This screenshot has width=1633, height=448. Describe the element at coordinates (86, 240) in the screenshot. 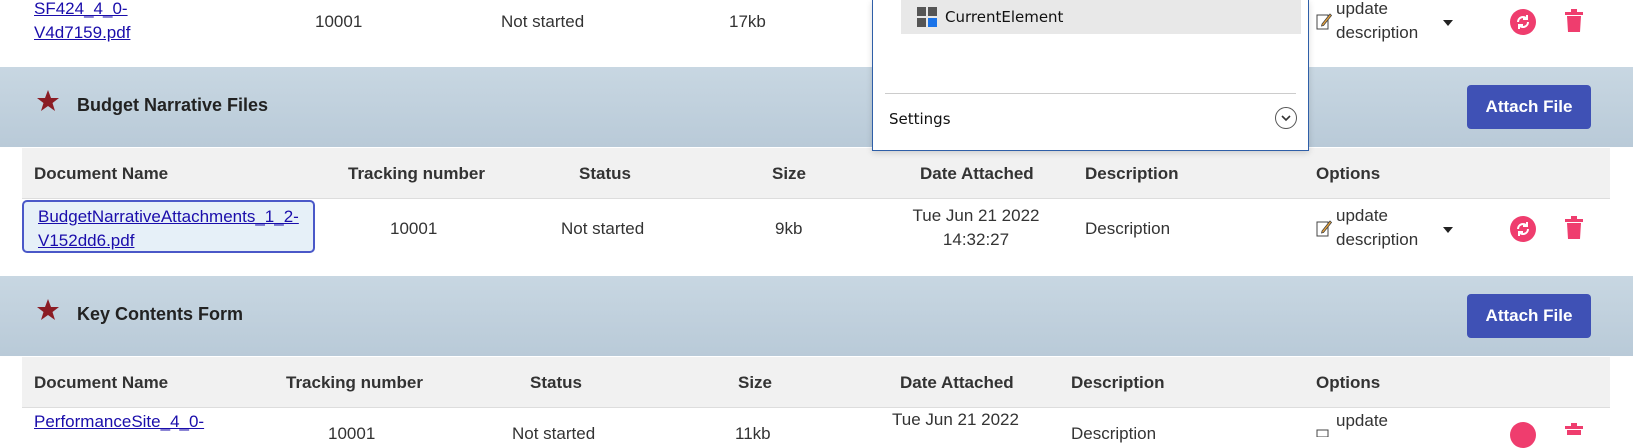

I see `document-link-line2: V152dd6.pdf` at that location.